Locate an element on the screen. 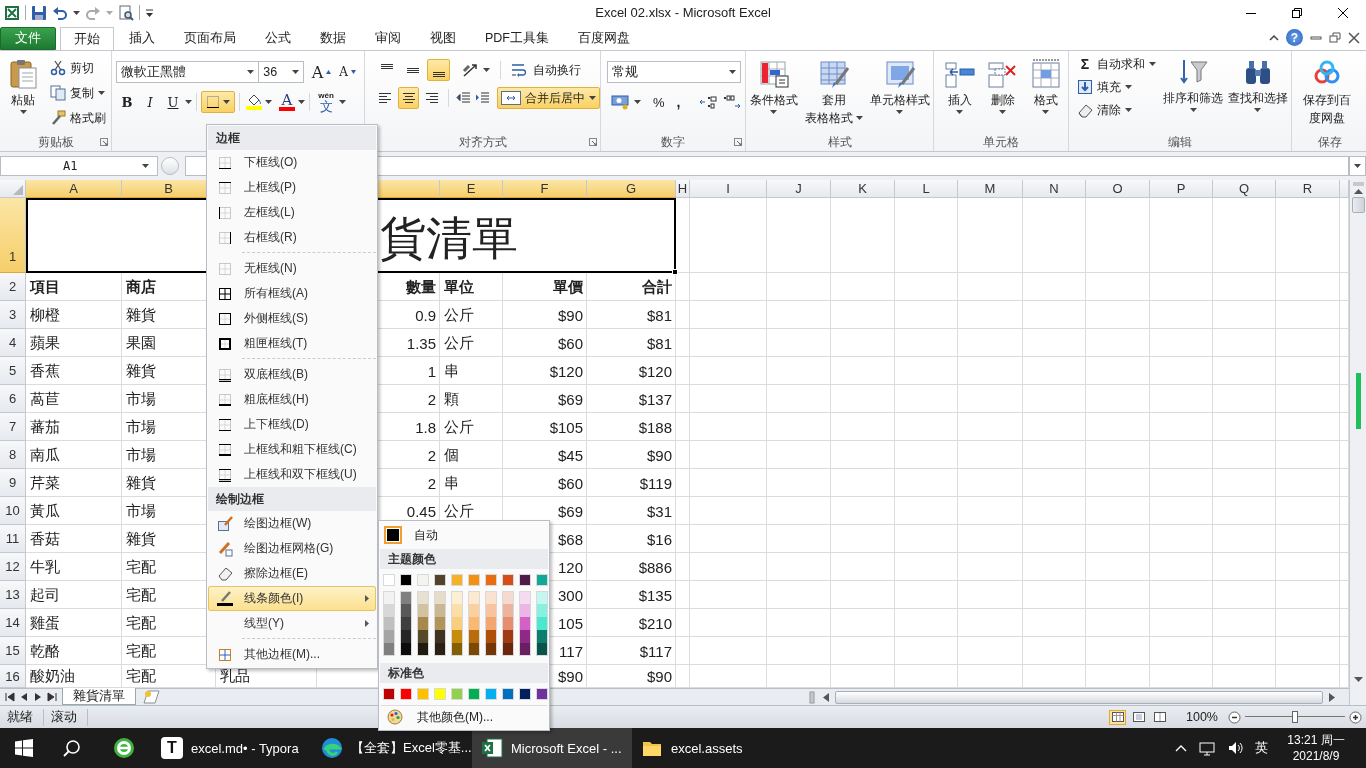 This screenshot has width=1366, height=768. name-box: A1 is located at coordinates (79, 166).